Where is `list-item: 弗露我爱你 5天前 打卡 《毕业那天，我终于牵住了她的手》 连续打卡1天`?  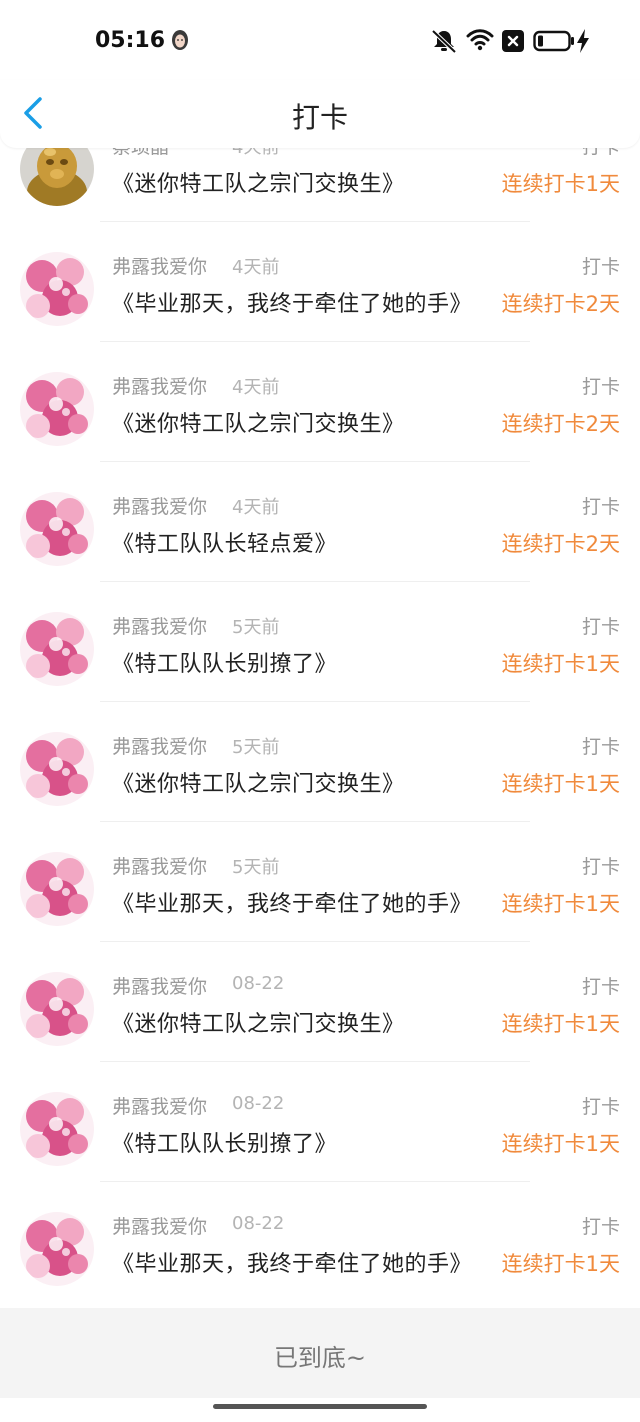 list-item: 弗露我爱你 5天前 打卡 《毕业那天，我终于牵住了她的手》 连续打卡1天 is located at coordinates (320, 882).